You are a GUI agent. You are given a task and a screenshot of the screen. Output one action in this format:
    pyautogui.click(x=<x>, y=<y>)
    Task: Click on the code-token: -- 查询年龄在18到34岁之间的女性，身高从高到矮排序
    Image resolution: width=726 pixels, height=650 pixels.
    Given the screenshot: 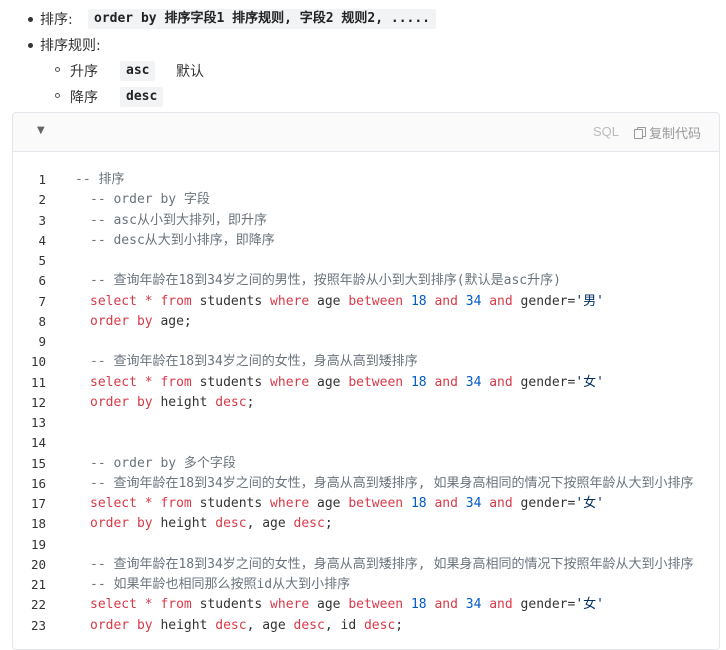 What is the action you would take?
    pyautogui.click(x=254, y=362)
    